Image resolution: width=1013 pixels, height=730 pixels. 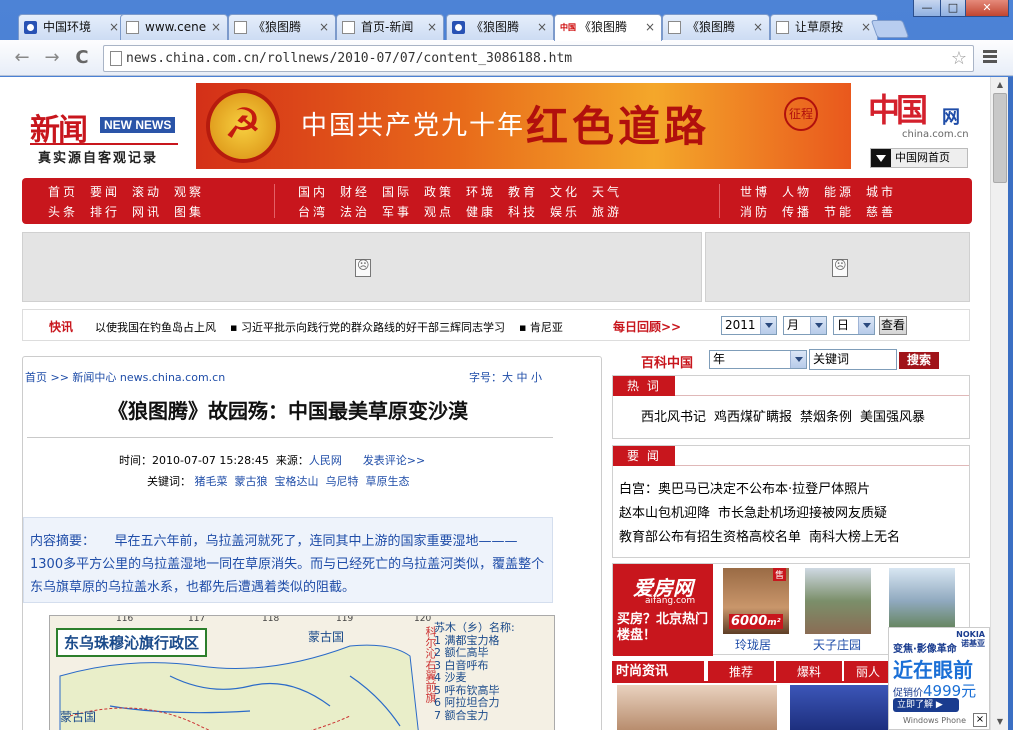 I want to click on nav-link: 能源, so click(x=839, y=191).